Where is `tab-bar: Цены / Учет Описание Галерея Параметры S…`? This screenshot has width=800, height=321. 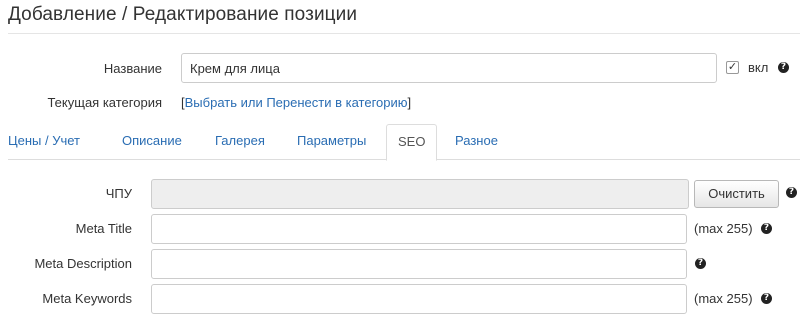
tab-bar: Цены / Учет Описание Галерея Параметры S… is located at coordinates (404, 142).